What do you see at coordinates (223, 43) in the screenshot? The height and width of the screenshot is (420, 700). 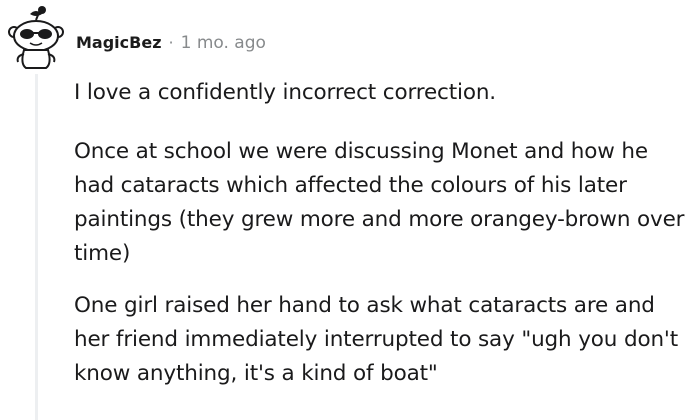 I see `comment-timestamp: 1 mo. ago` at bounding box center [223, 43].